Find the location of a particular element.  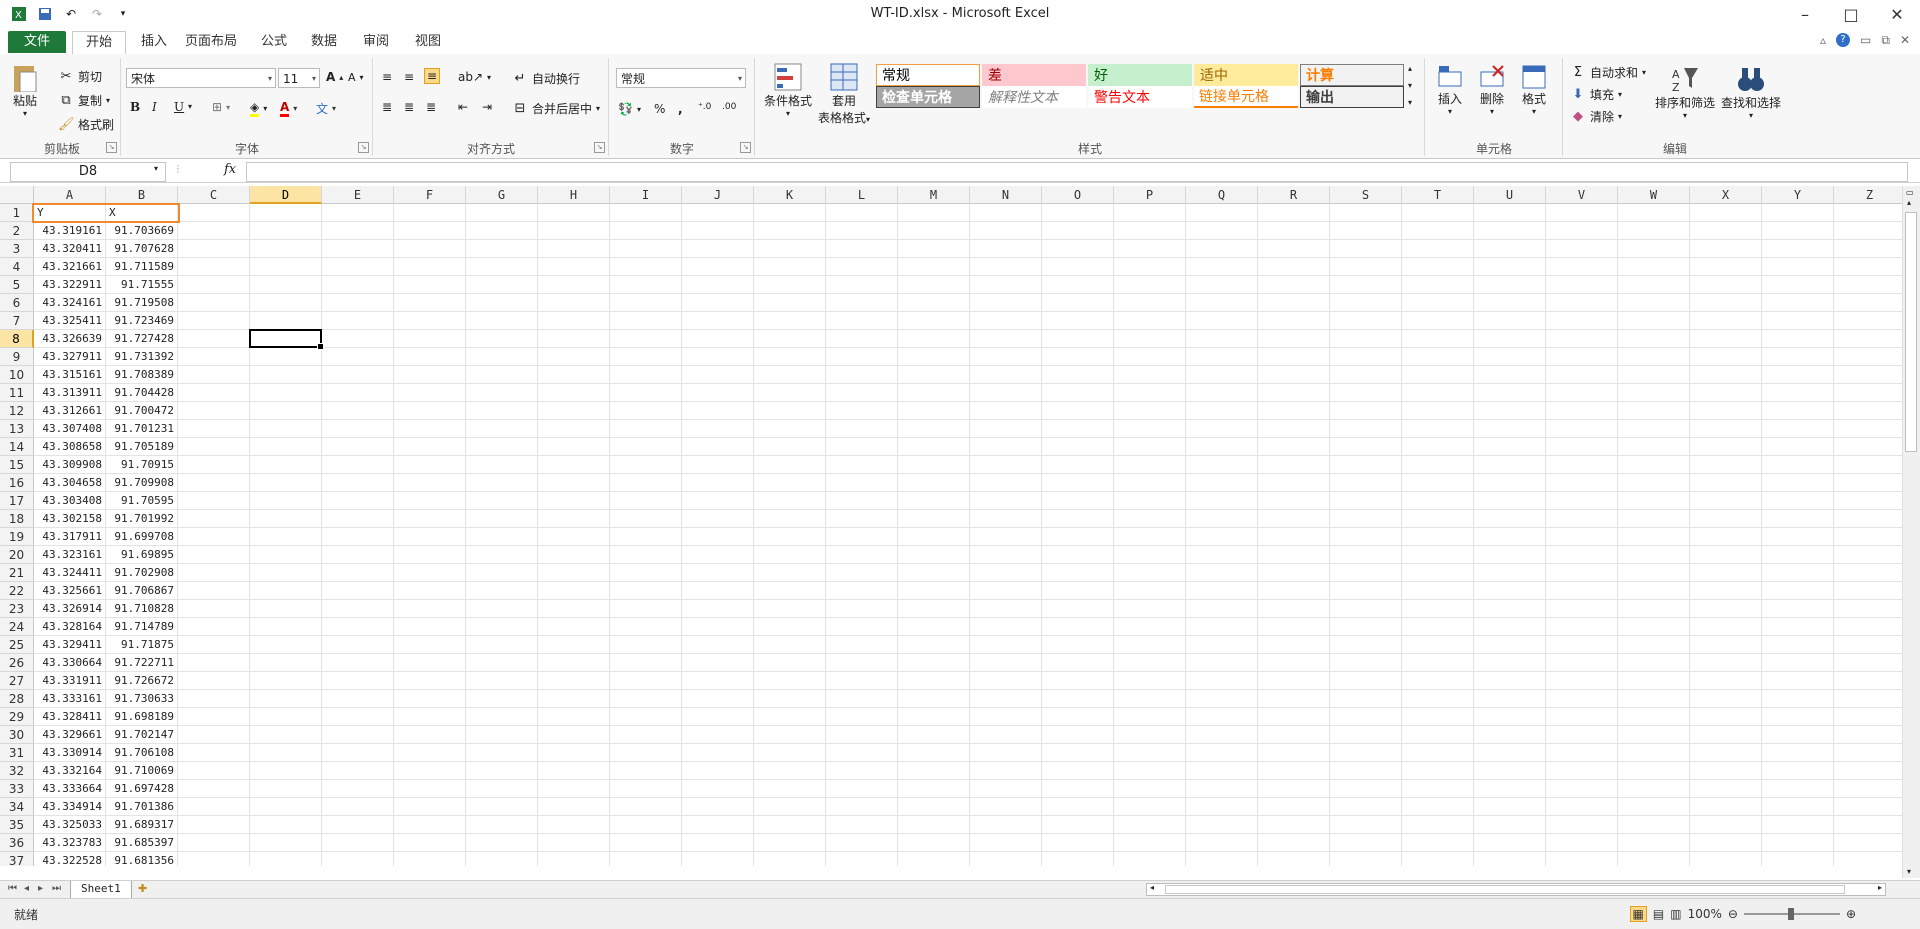

row-header: 29 is located at coordinates (17, 717).